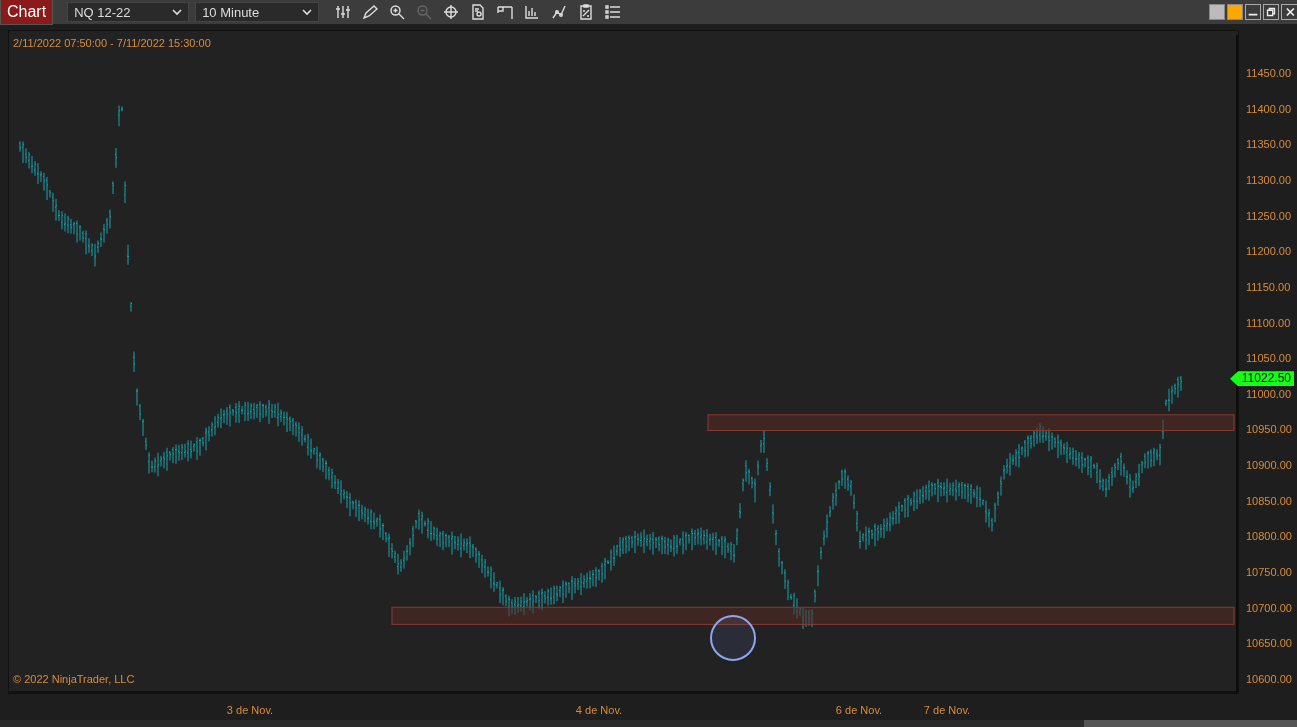 Image resolution: width=1297 pixels, height=727 pixels. I want to click on zoom-in-icon, so click(397, 12).